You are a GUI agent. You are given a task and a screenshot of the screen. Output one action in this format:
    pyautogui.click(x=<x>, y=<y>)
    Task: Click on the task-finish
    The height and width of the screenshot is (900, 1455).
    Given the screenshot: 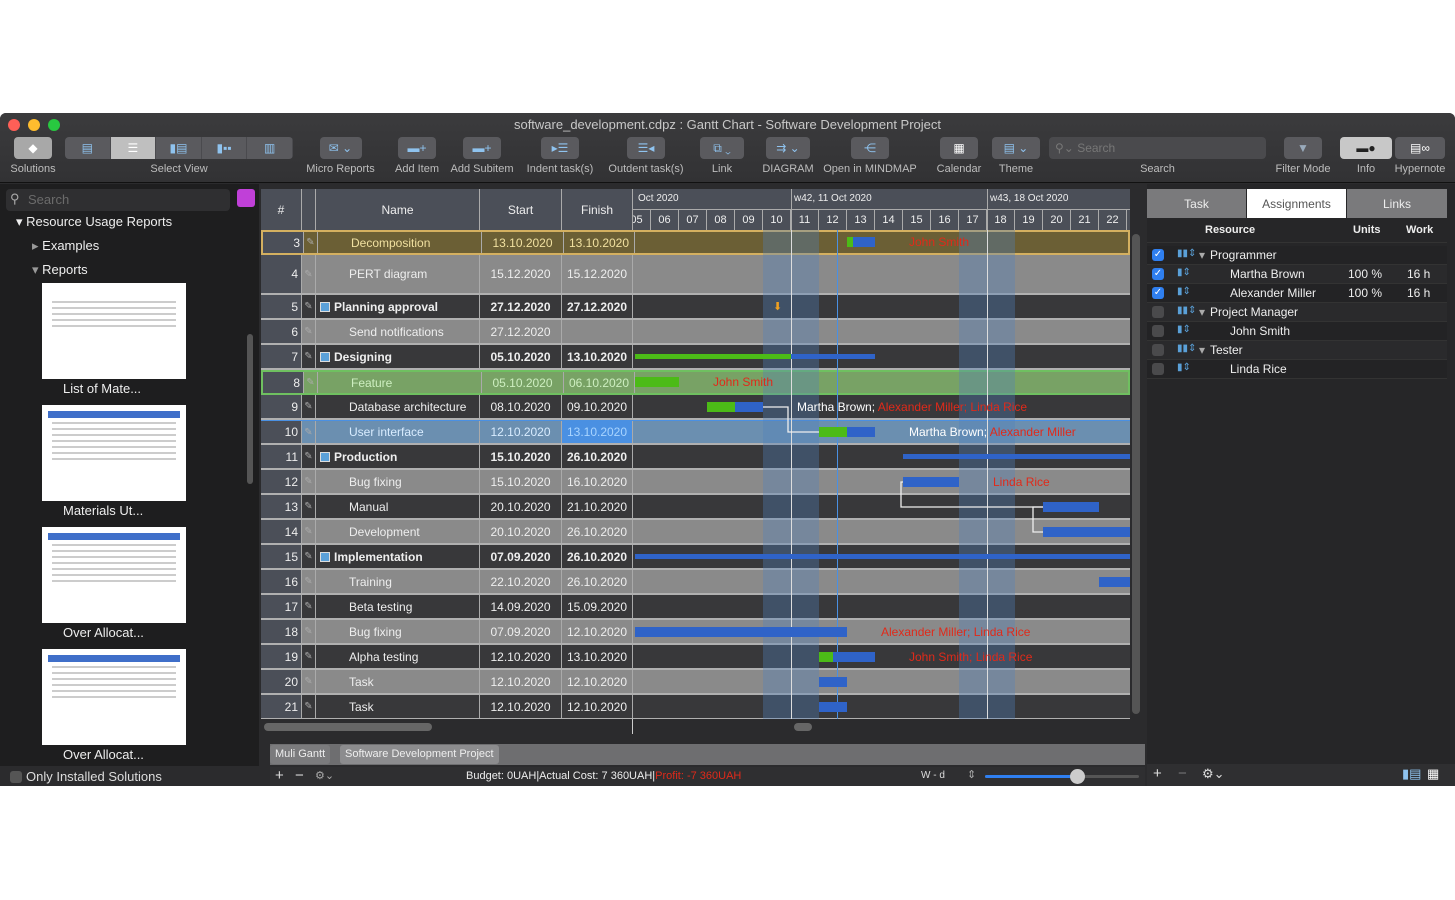 What is the action you would take?
    pyautogui.click(x=597, y=331)
    